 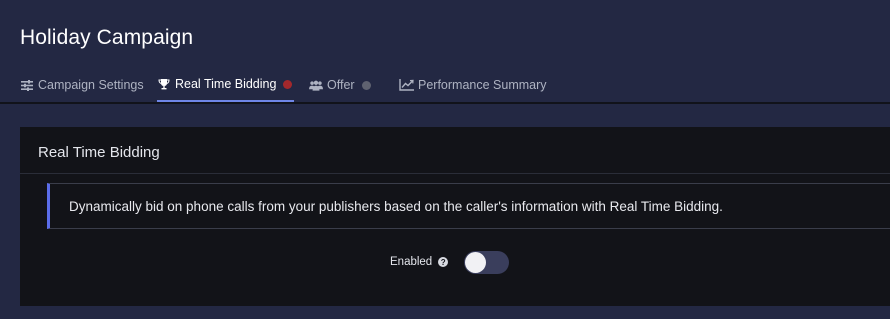 I want to click on trophy-icon, so click(x=164, y=84).